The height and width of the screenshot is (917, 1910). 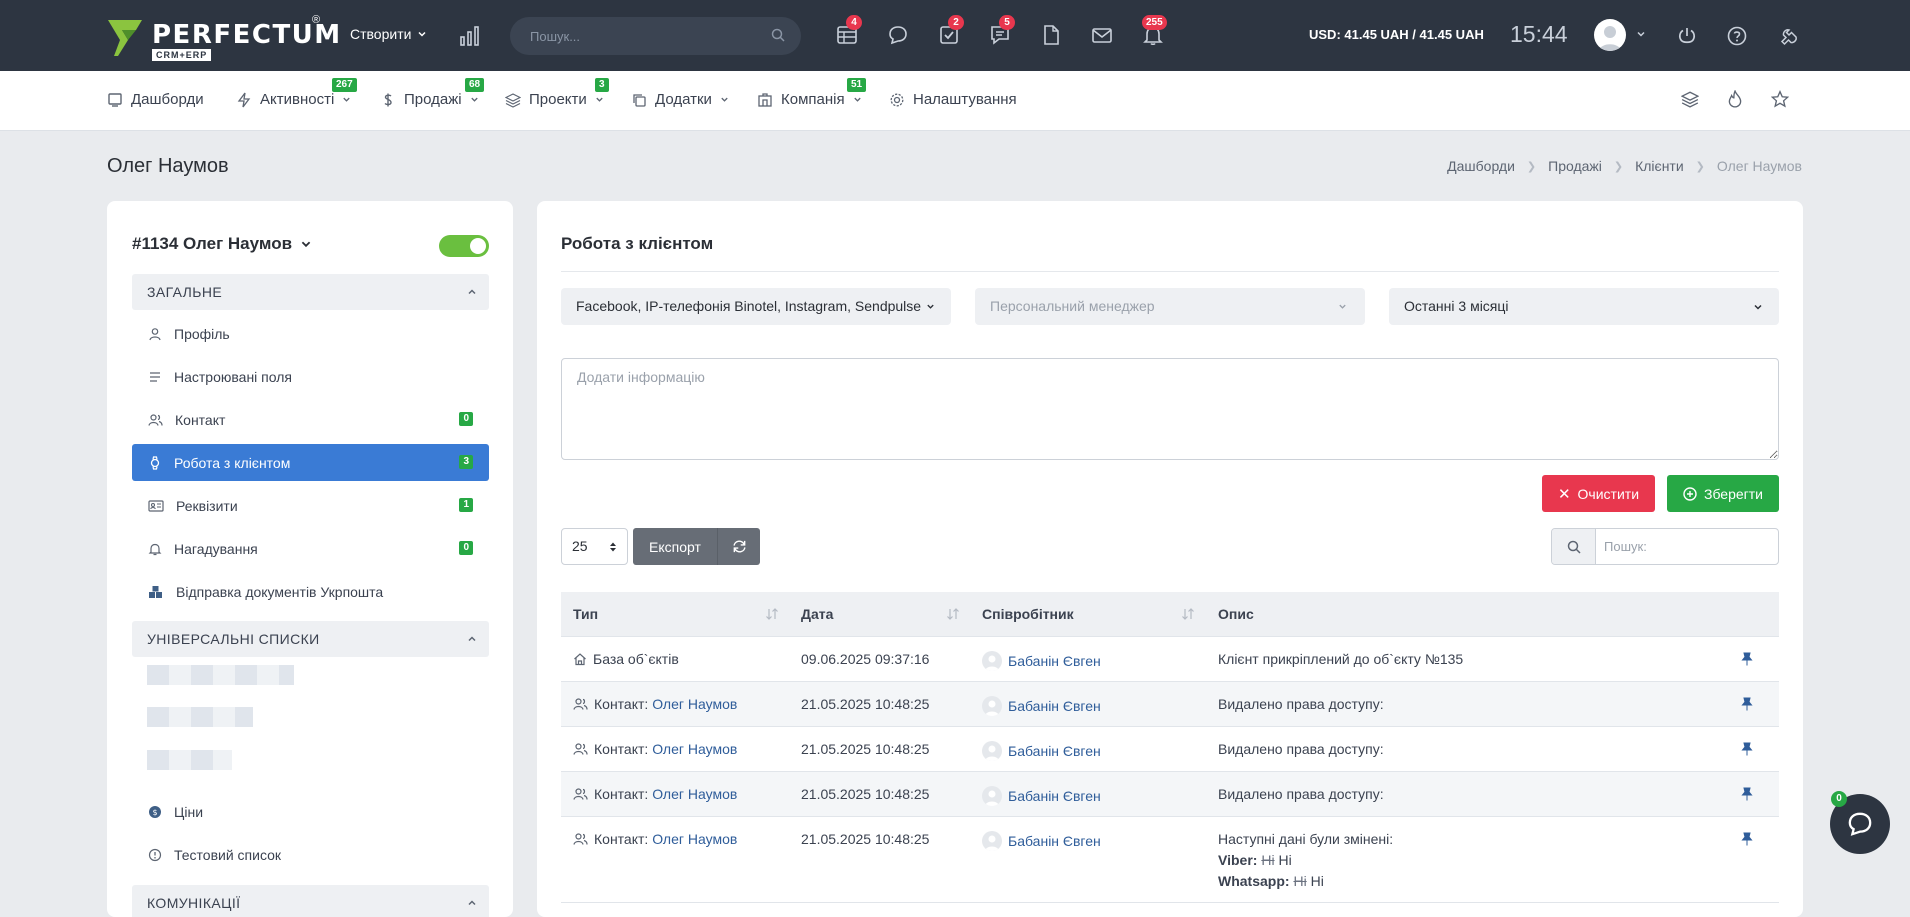 What do you see at coordinates (310, 591) in the screenshot?
I see `sidebar-item-ukrposhta: Відправка документів Укрпошта` at bounding box center [310, 591].